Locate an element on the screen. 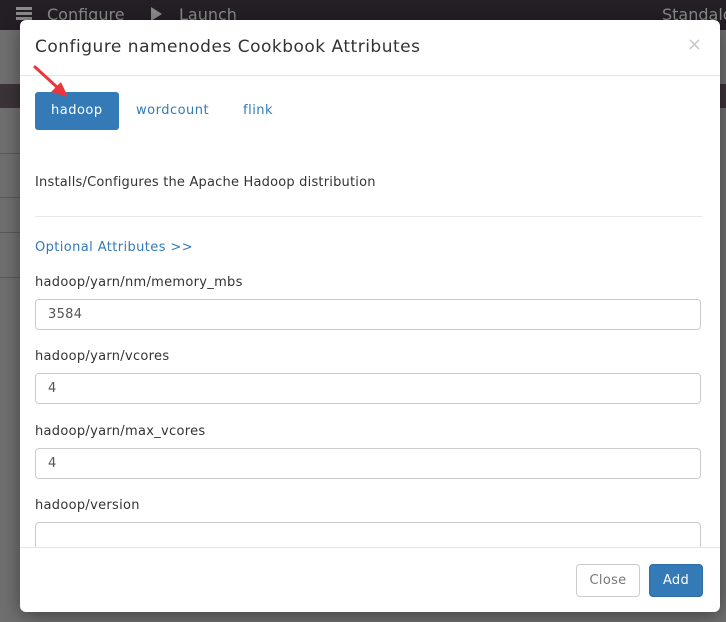 The width and height of the screenshot is (726, 622). field-label-version: hadoop/version is located at coordinates (87, 505).